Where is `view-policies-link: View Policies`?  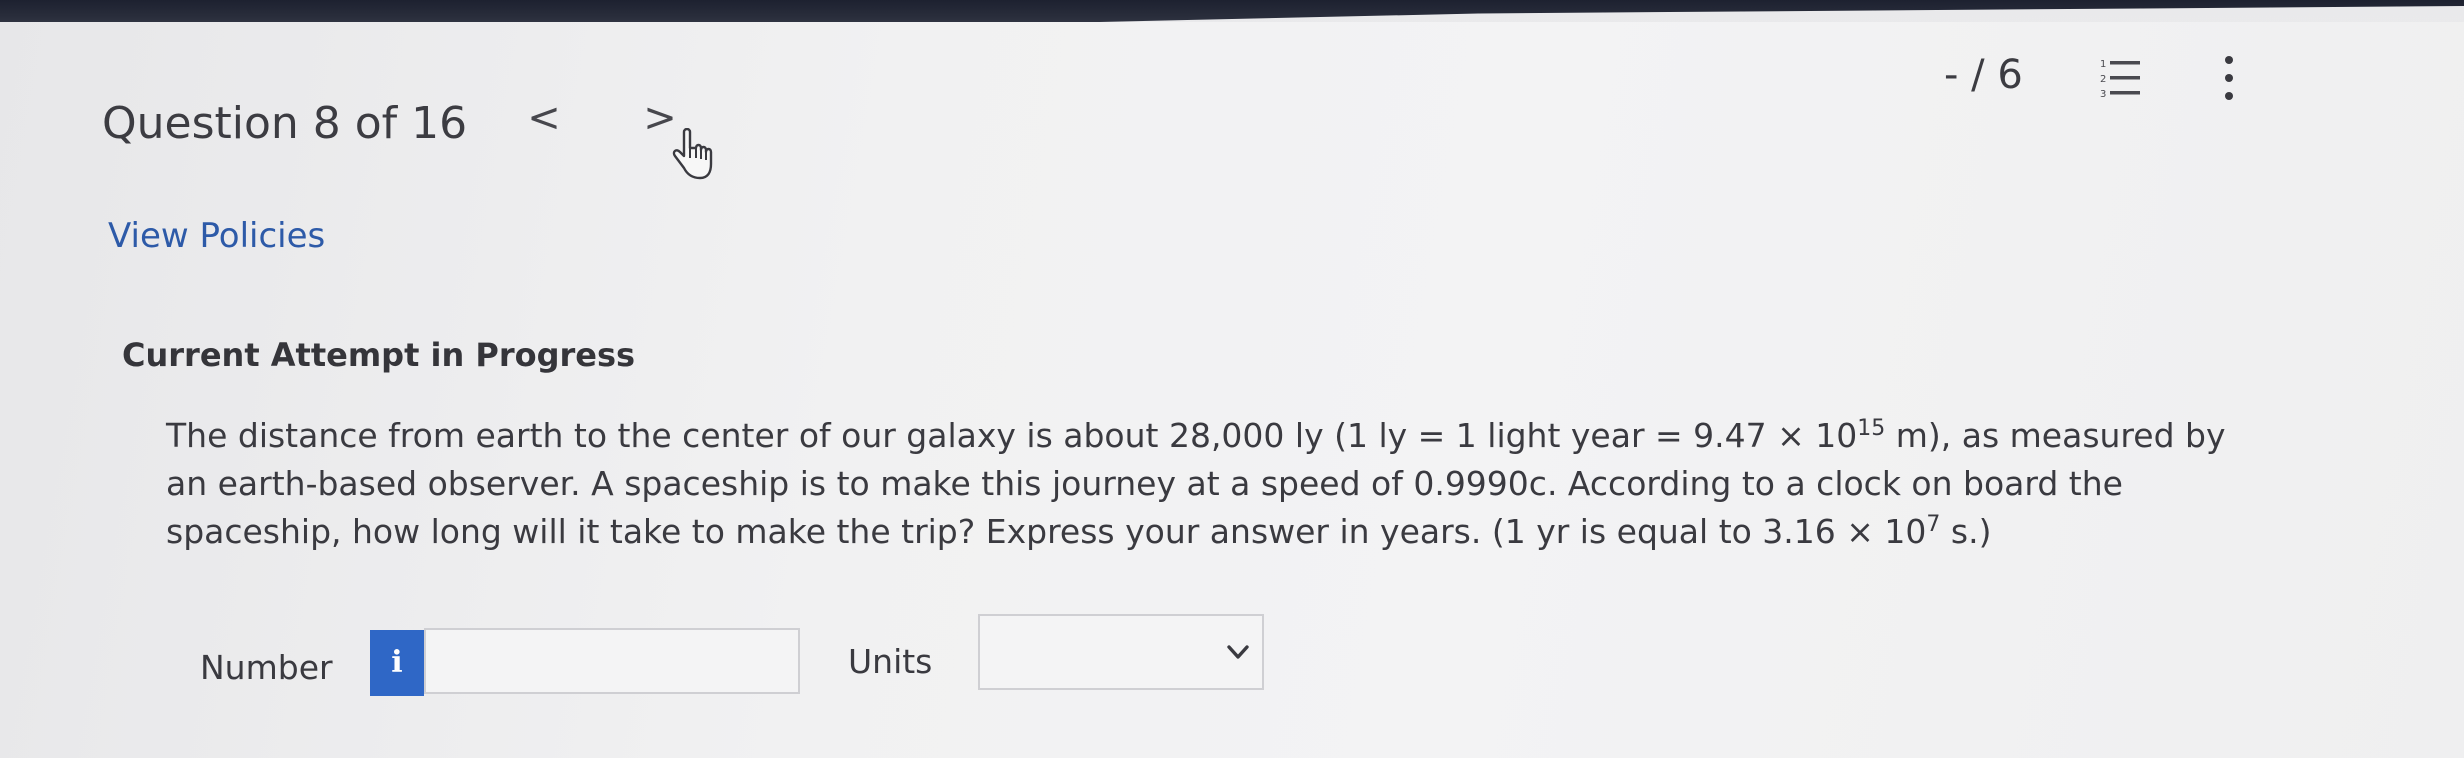 view-policies-link: View Policies is located at coordinates (216, 236).